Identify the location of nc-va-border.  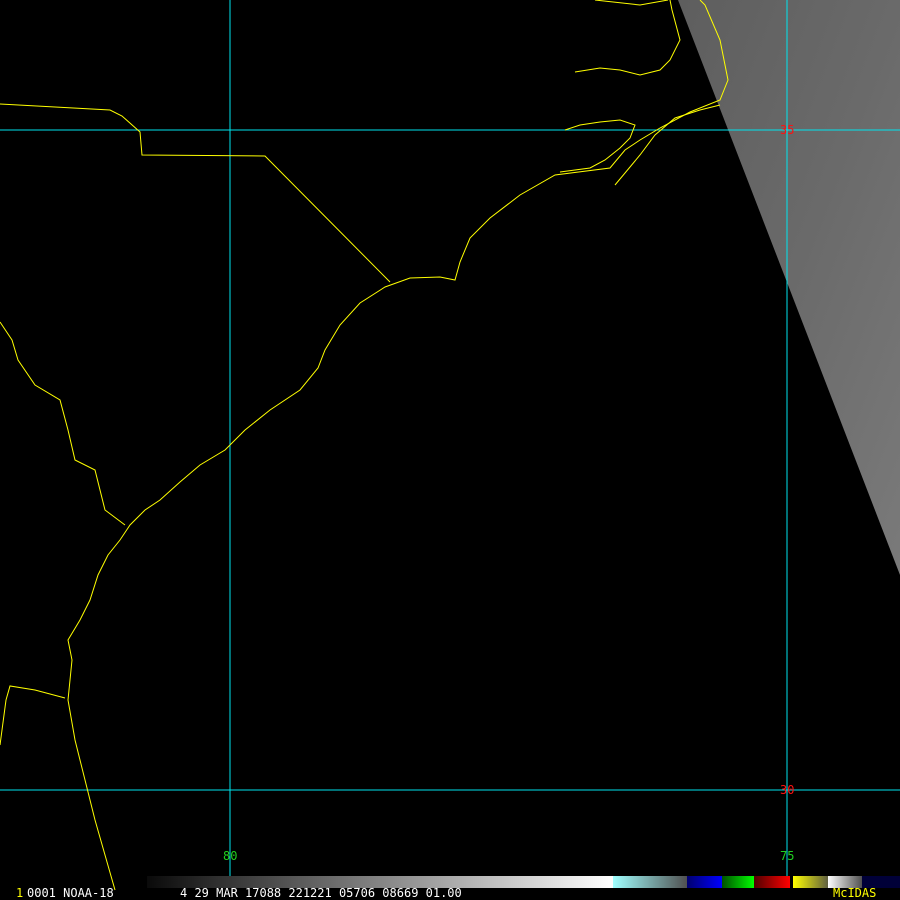
(195, 193).